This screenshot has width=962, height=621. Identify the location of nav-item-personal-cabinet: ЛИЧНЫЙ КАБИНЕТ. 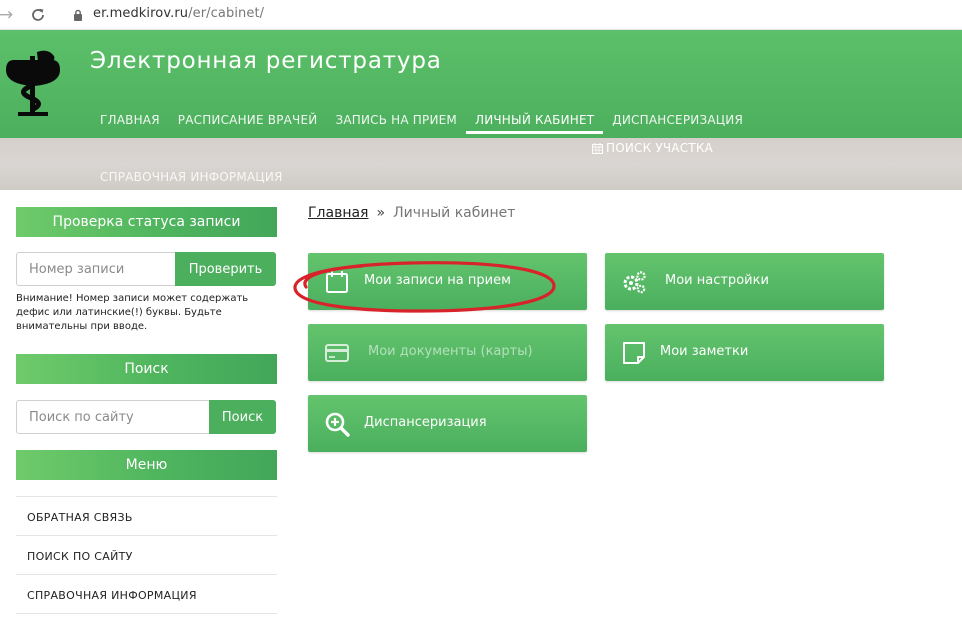
(534, 122).